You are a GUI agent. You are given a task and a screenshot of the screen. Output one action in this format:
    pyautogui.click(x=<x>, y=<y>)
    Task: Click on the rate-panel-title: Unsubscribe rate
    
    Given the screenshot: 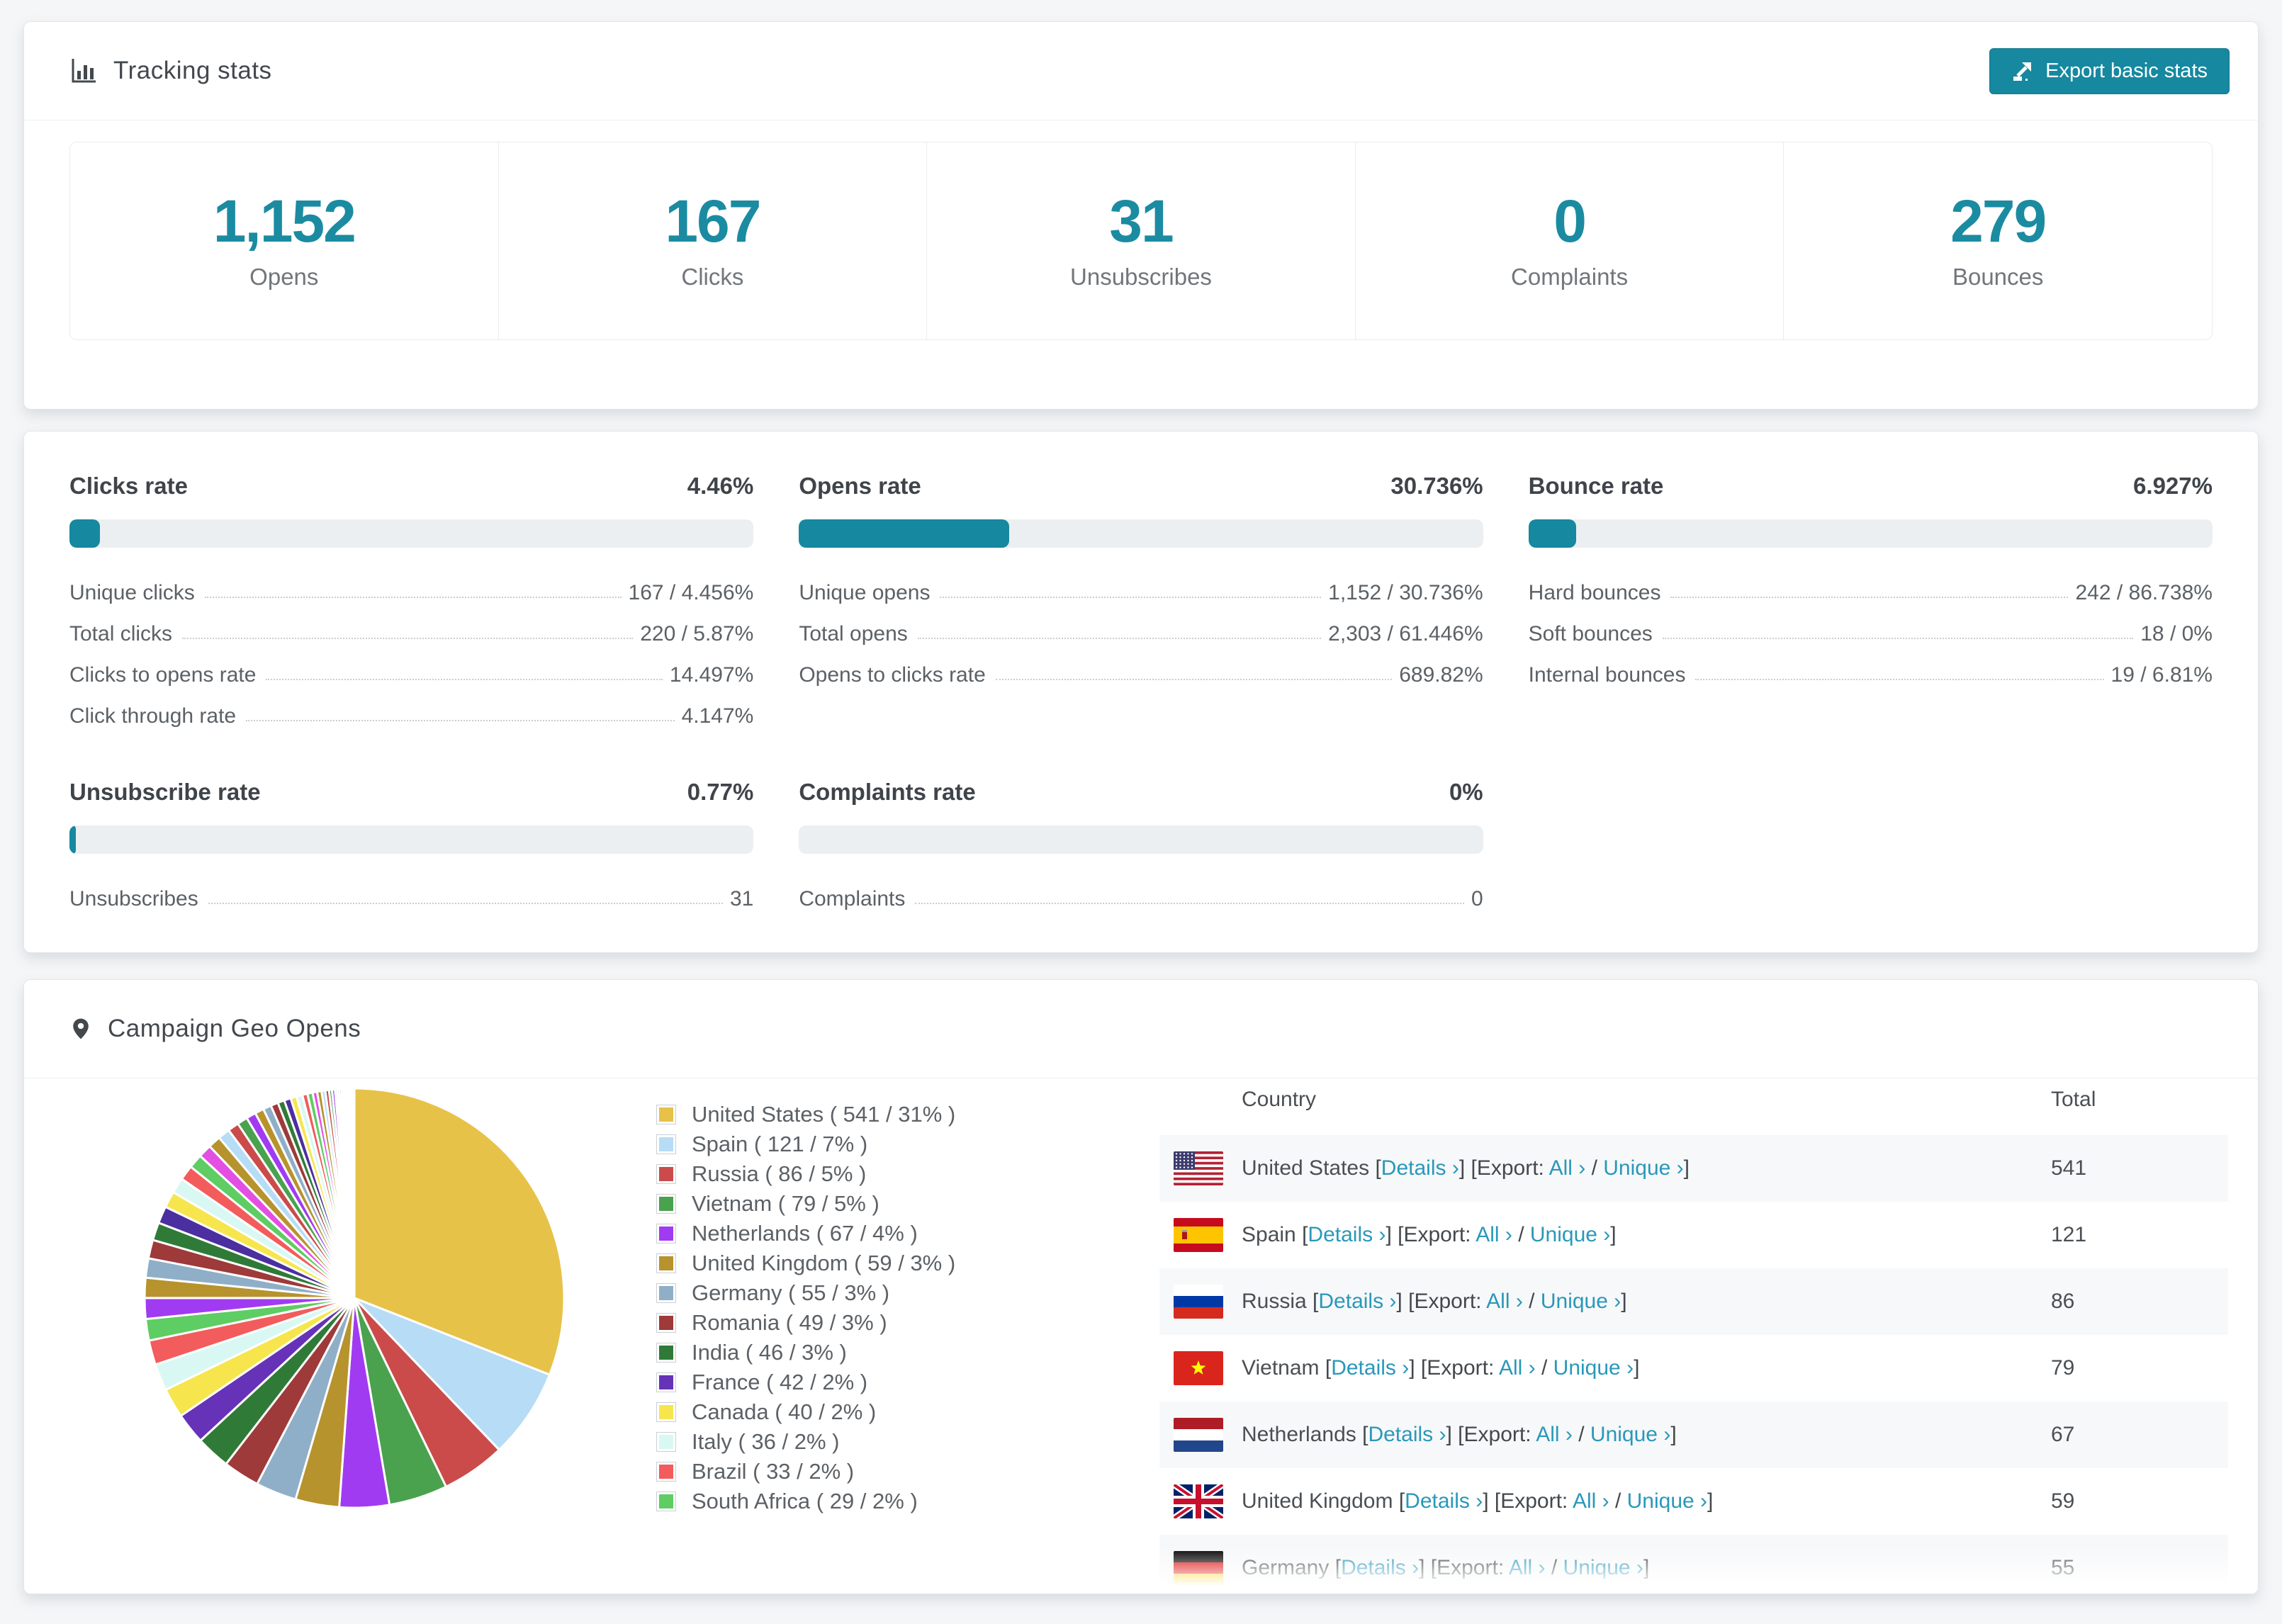 What is the action you would take?
    pyautogui.click(x=165, y=792)
    